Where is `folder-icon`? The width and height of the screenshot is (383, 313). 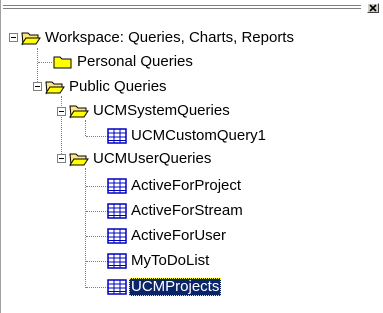
folder-icon is located at coordinates (64, 62).